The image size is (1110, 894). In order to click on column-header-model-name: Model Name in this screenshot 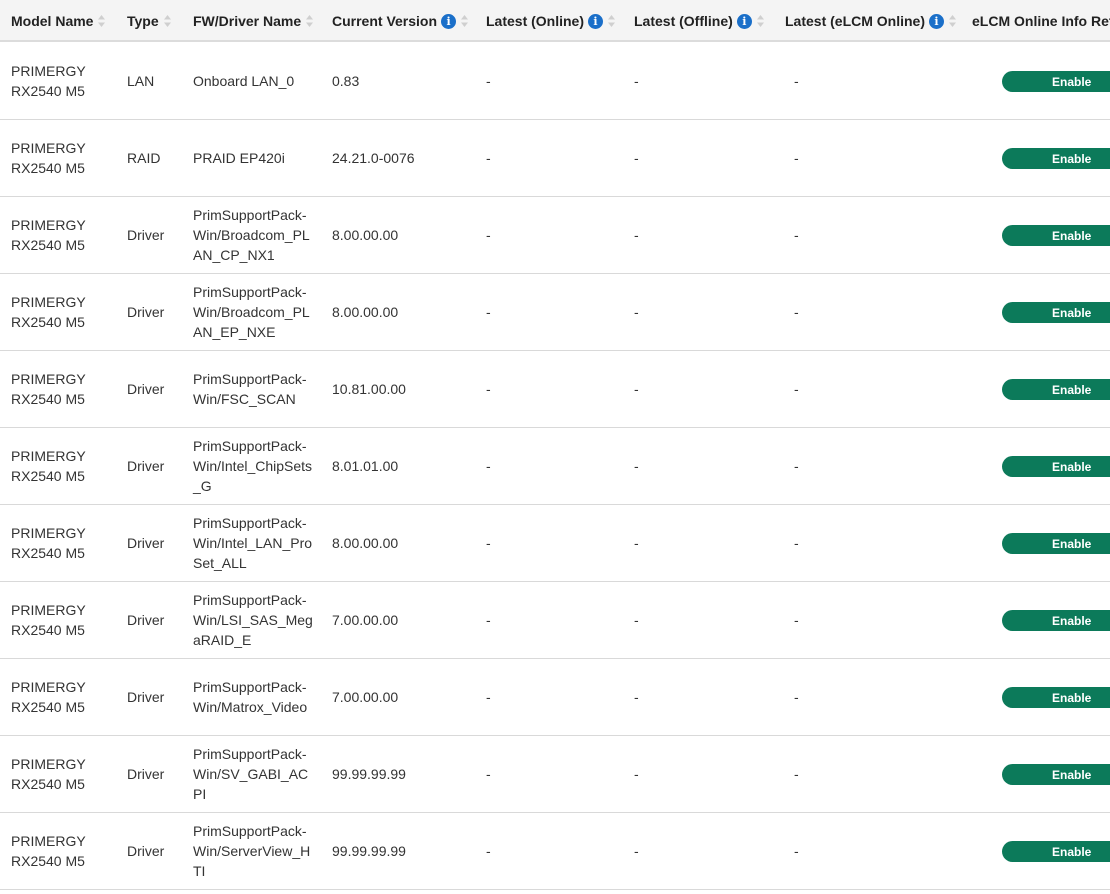, I will do `click(58, 21)`.